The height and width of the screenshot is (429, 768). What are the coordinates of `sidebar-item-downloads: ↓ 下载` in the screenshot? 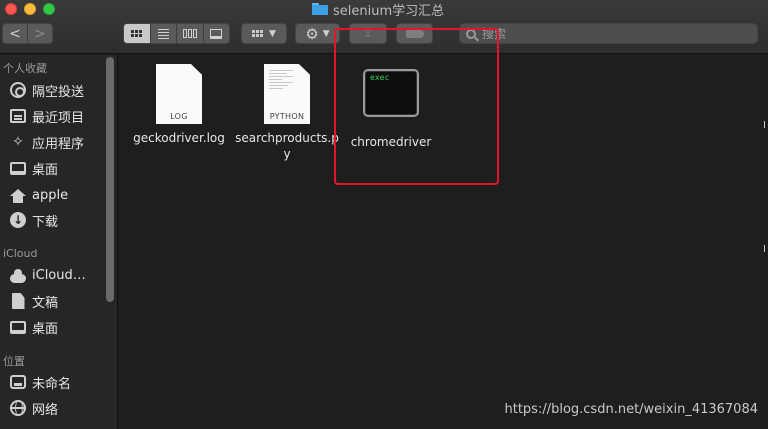 It's located at (33, 220).